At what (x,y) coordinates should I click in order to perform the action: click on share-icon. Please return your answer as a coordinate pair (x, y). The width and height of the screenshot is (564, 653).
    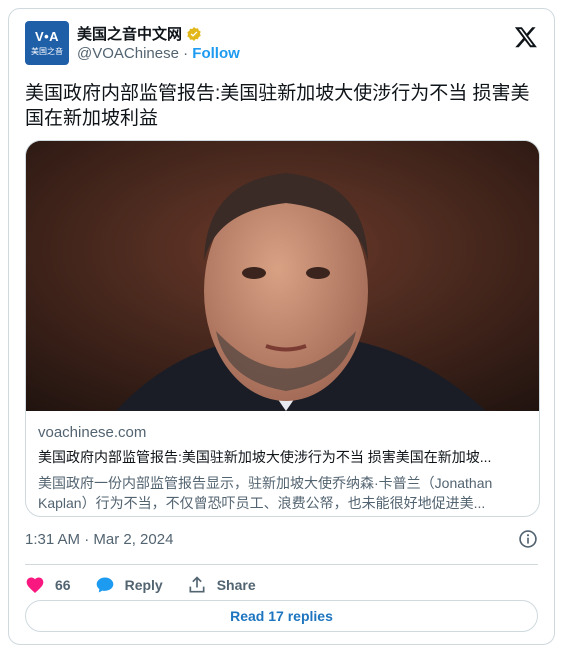
    Looking at the image, I should click on (197, 584).